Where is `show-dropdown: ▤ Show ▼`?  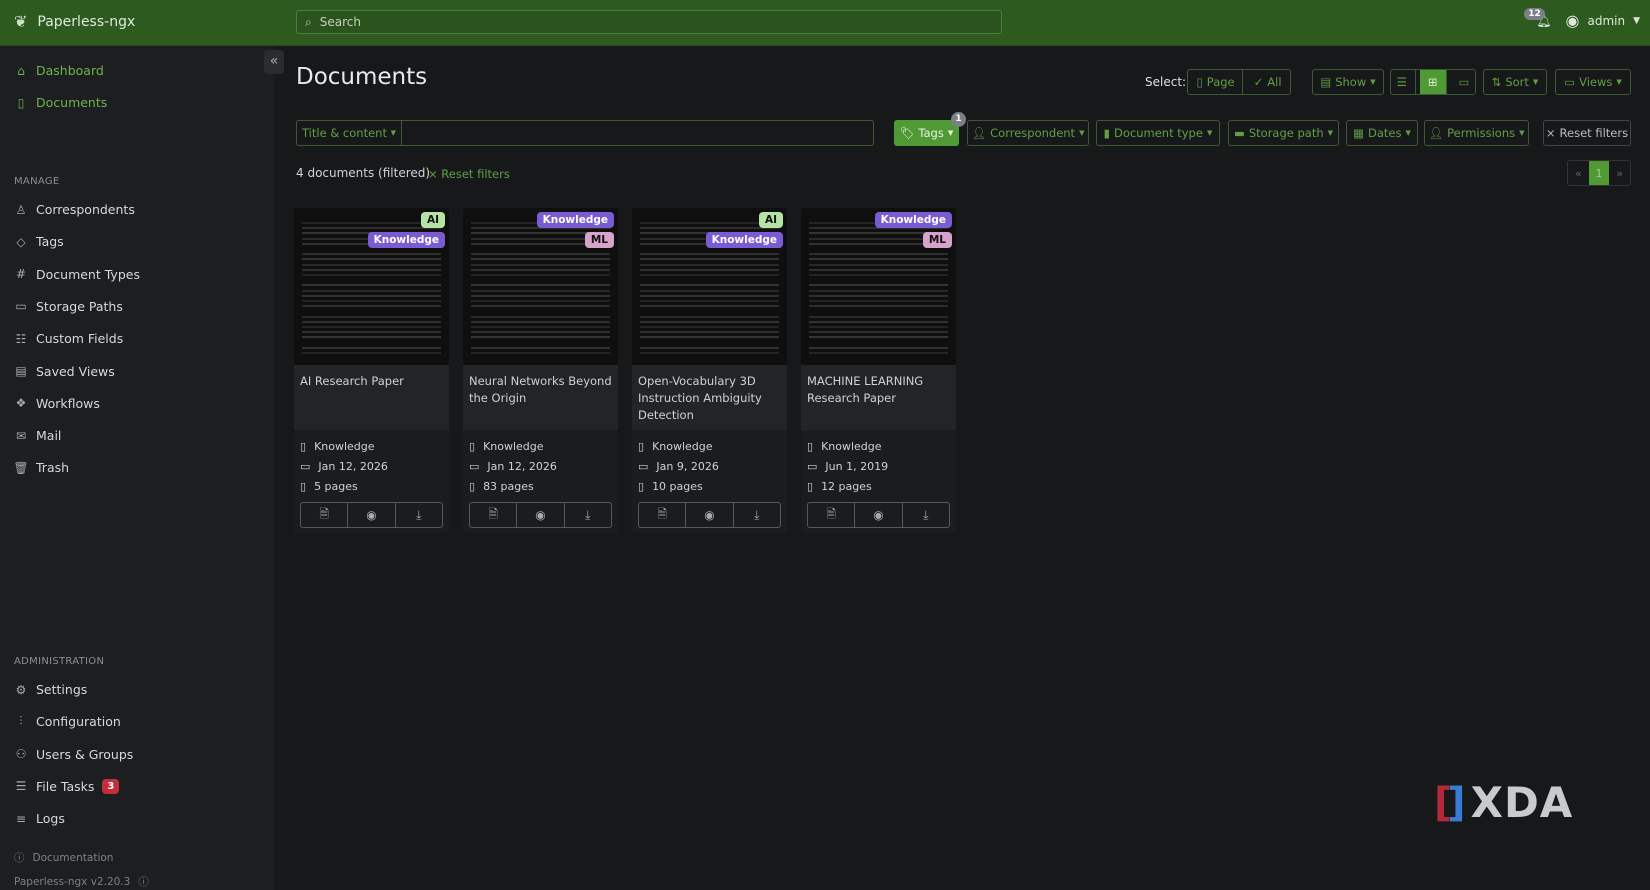 show-dropdown: ▤ Show ▼ is located at coordinates (1348, 82).